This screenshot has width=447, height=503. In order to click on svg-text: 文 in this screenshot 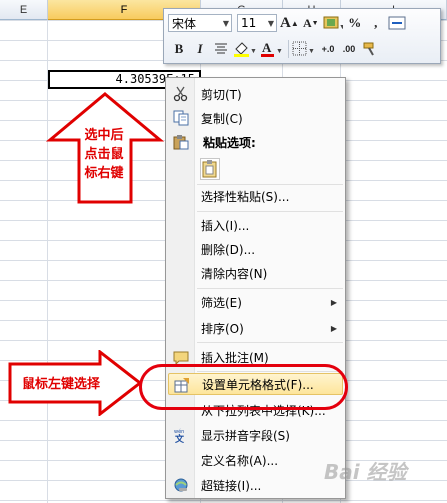, I will do `click(179, 438)`.